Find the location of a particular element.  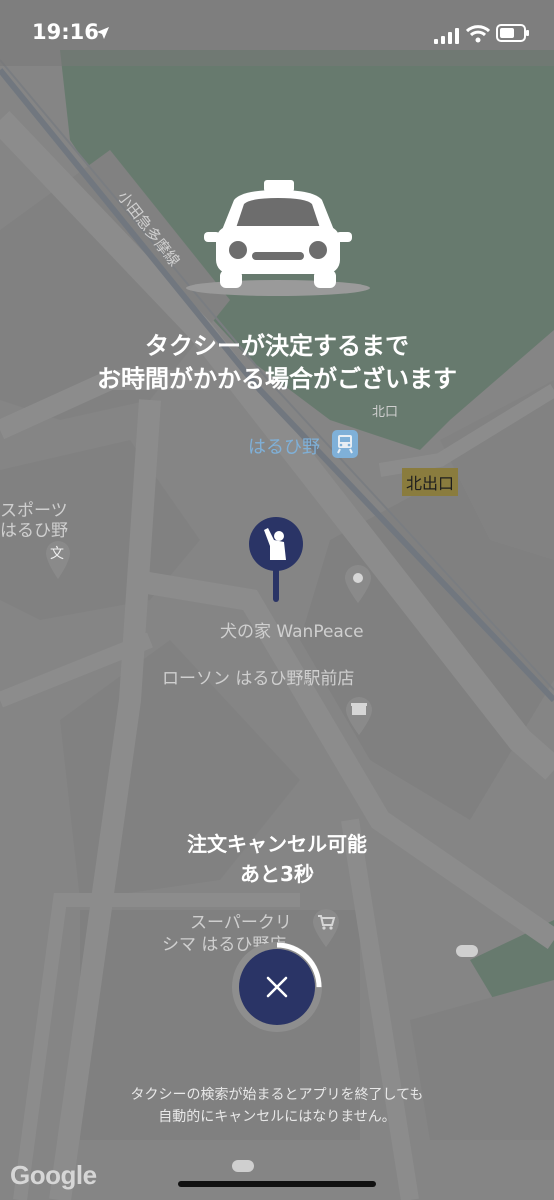

cancel-order-button is located at coordinates (277, 987).